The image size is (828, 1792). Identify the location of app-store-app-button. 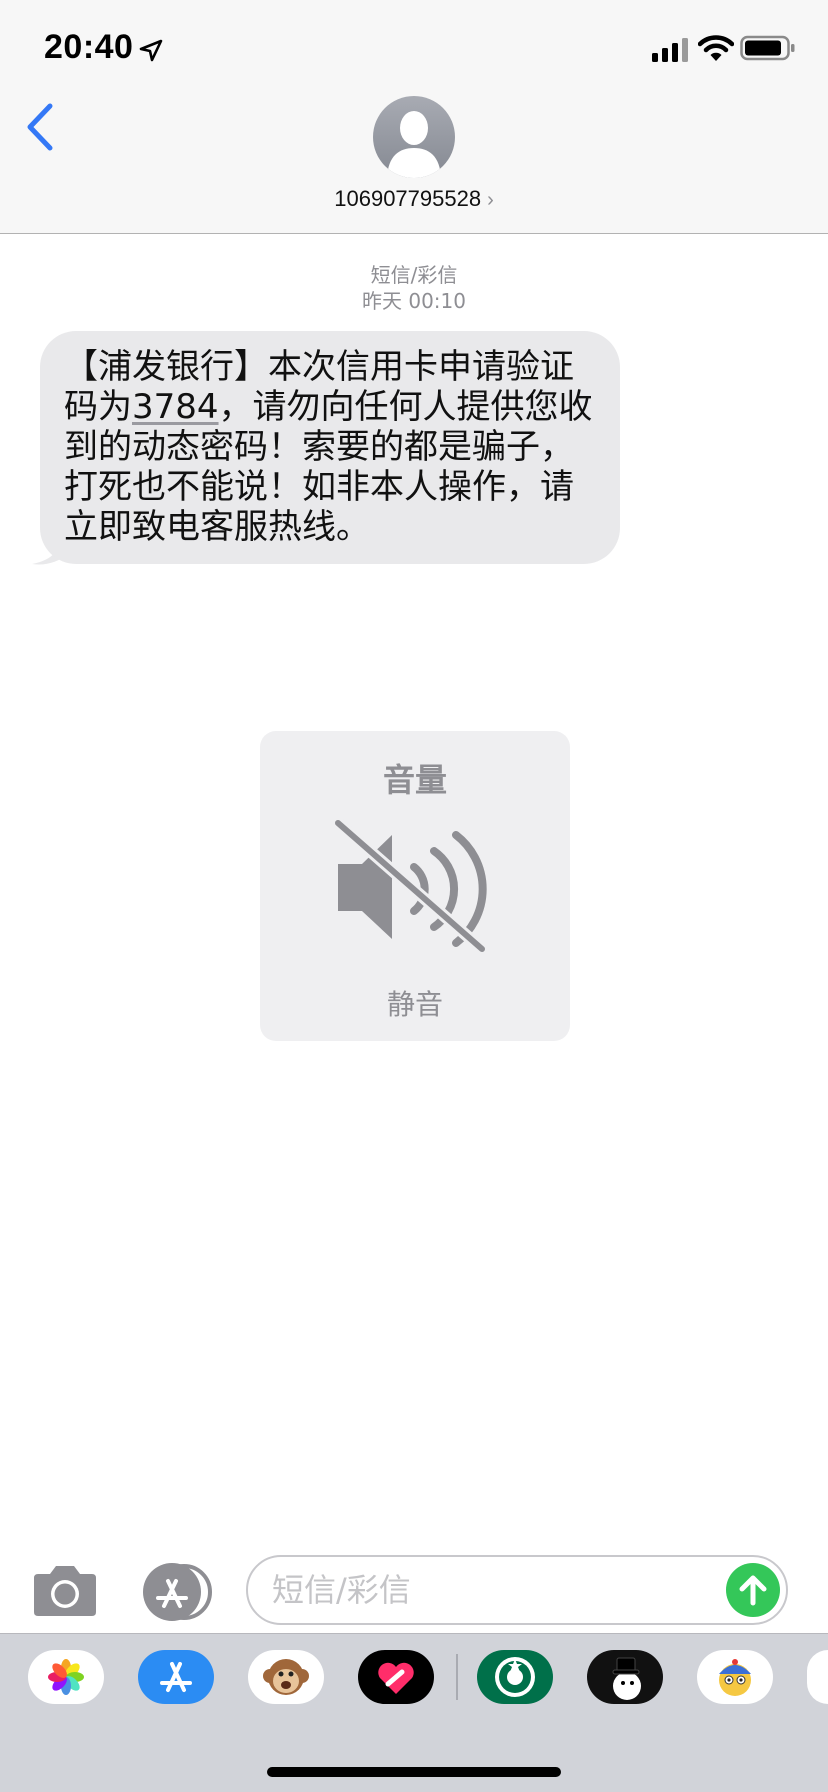
(176, 1677).